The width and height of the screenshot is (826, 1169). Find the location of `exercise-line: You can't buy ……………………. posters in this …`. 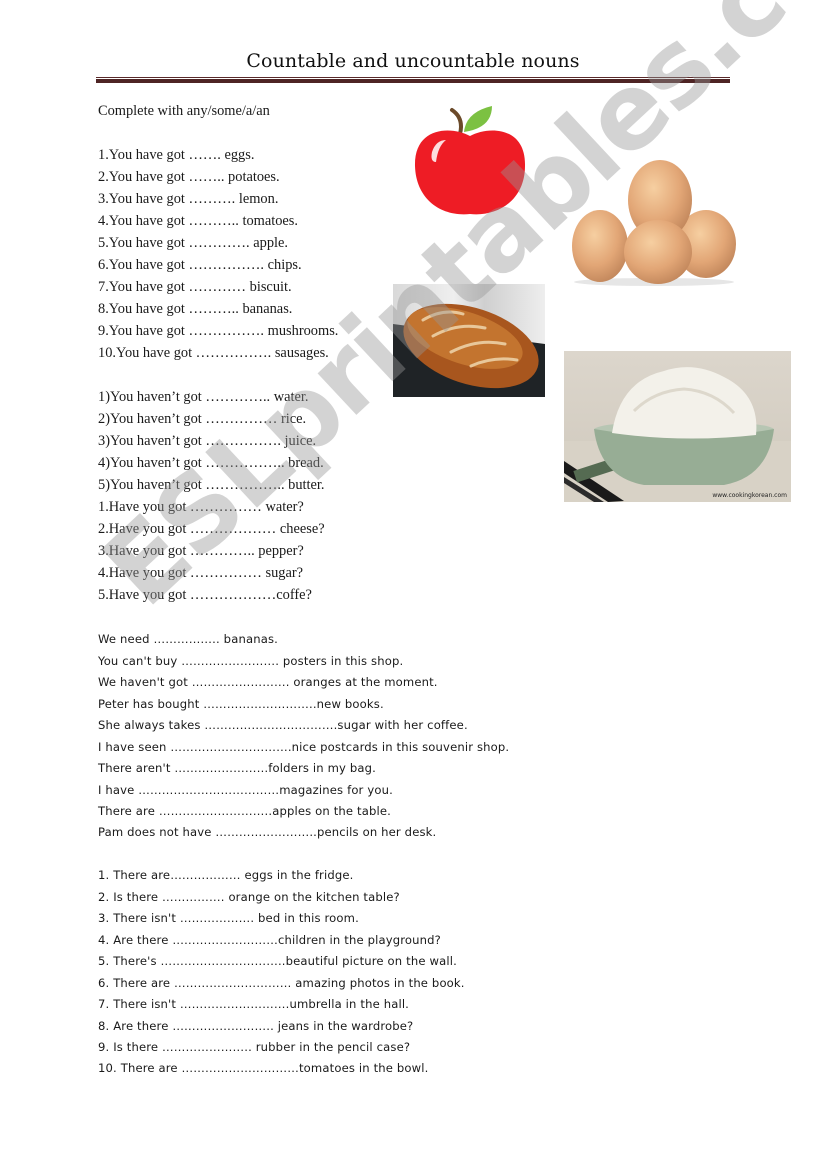

exercise-line: You can't buy ……………………. posters in this … is located at coordinates (251, 661).